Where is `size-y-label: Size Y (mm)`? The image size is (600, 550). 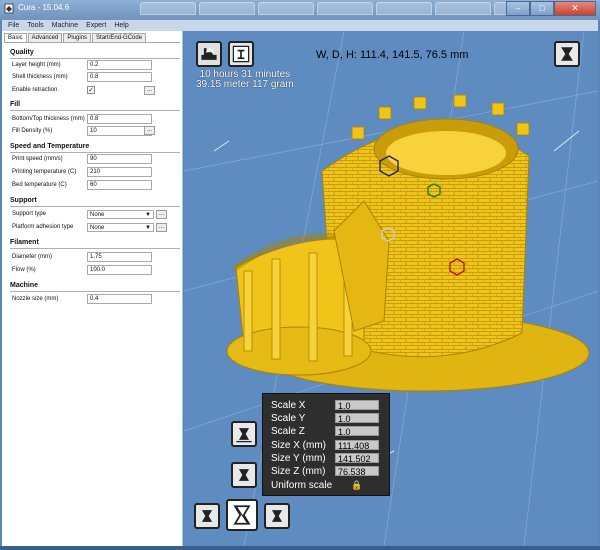
size-y-label: Size Y (mm) is located at coordinates (298, 458).